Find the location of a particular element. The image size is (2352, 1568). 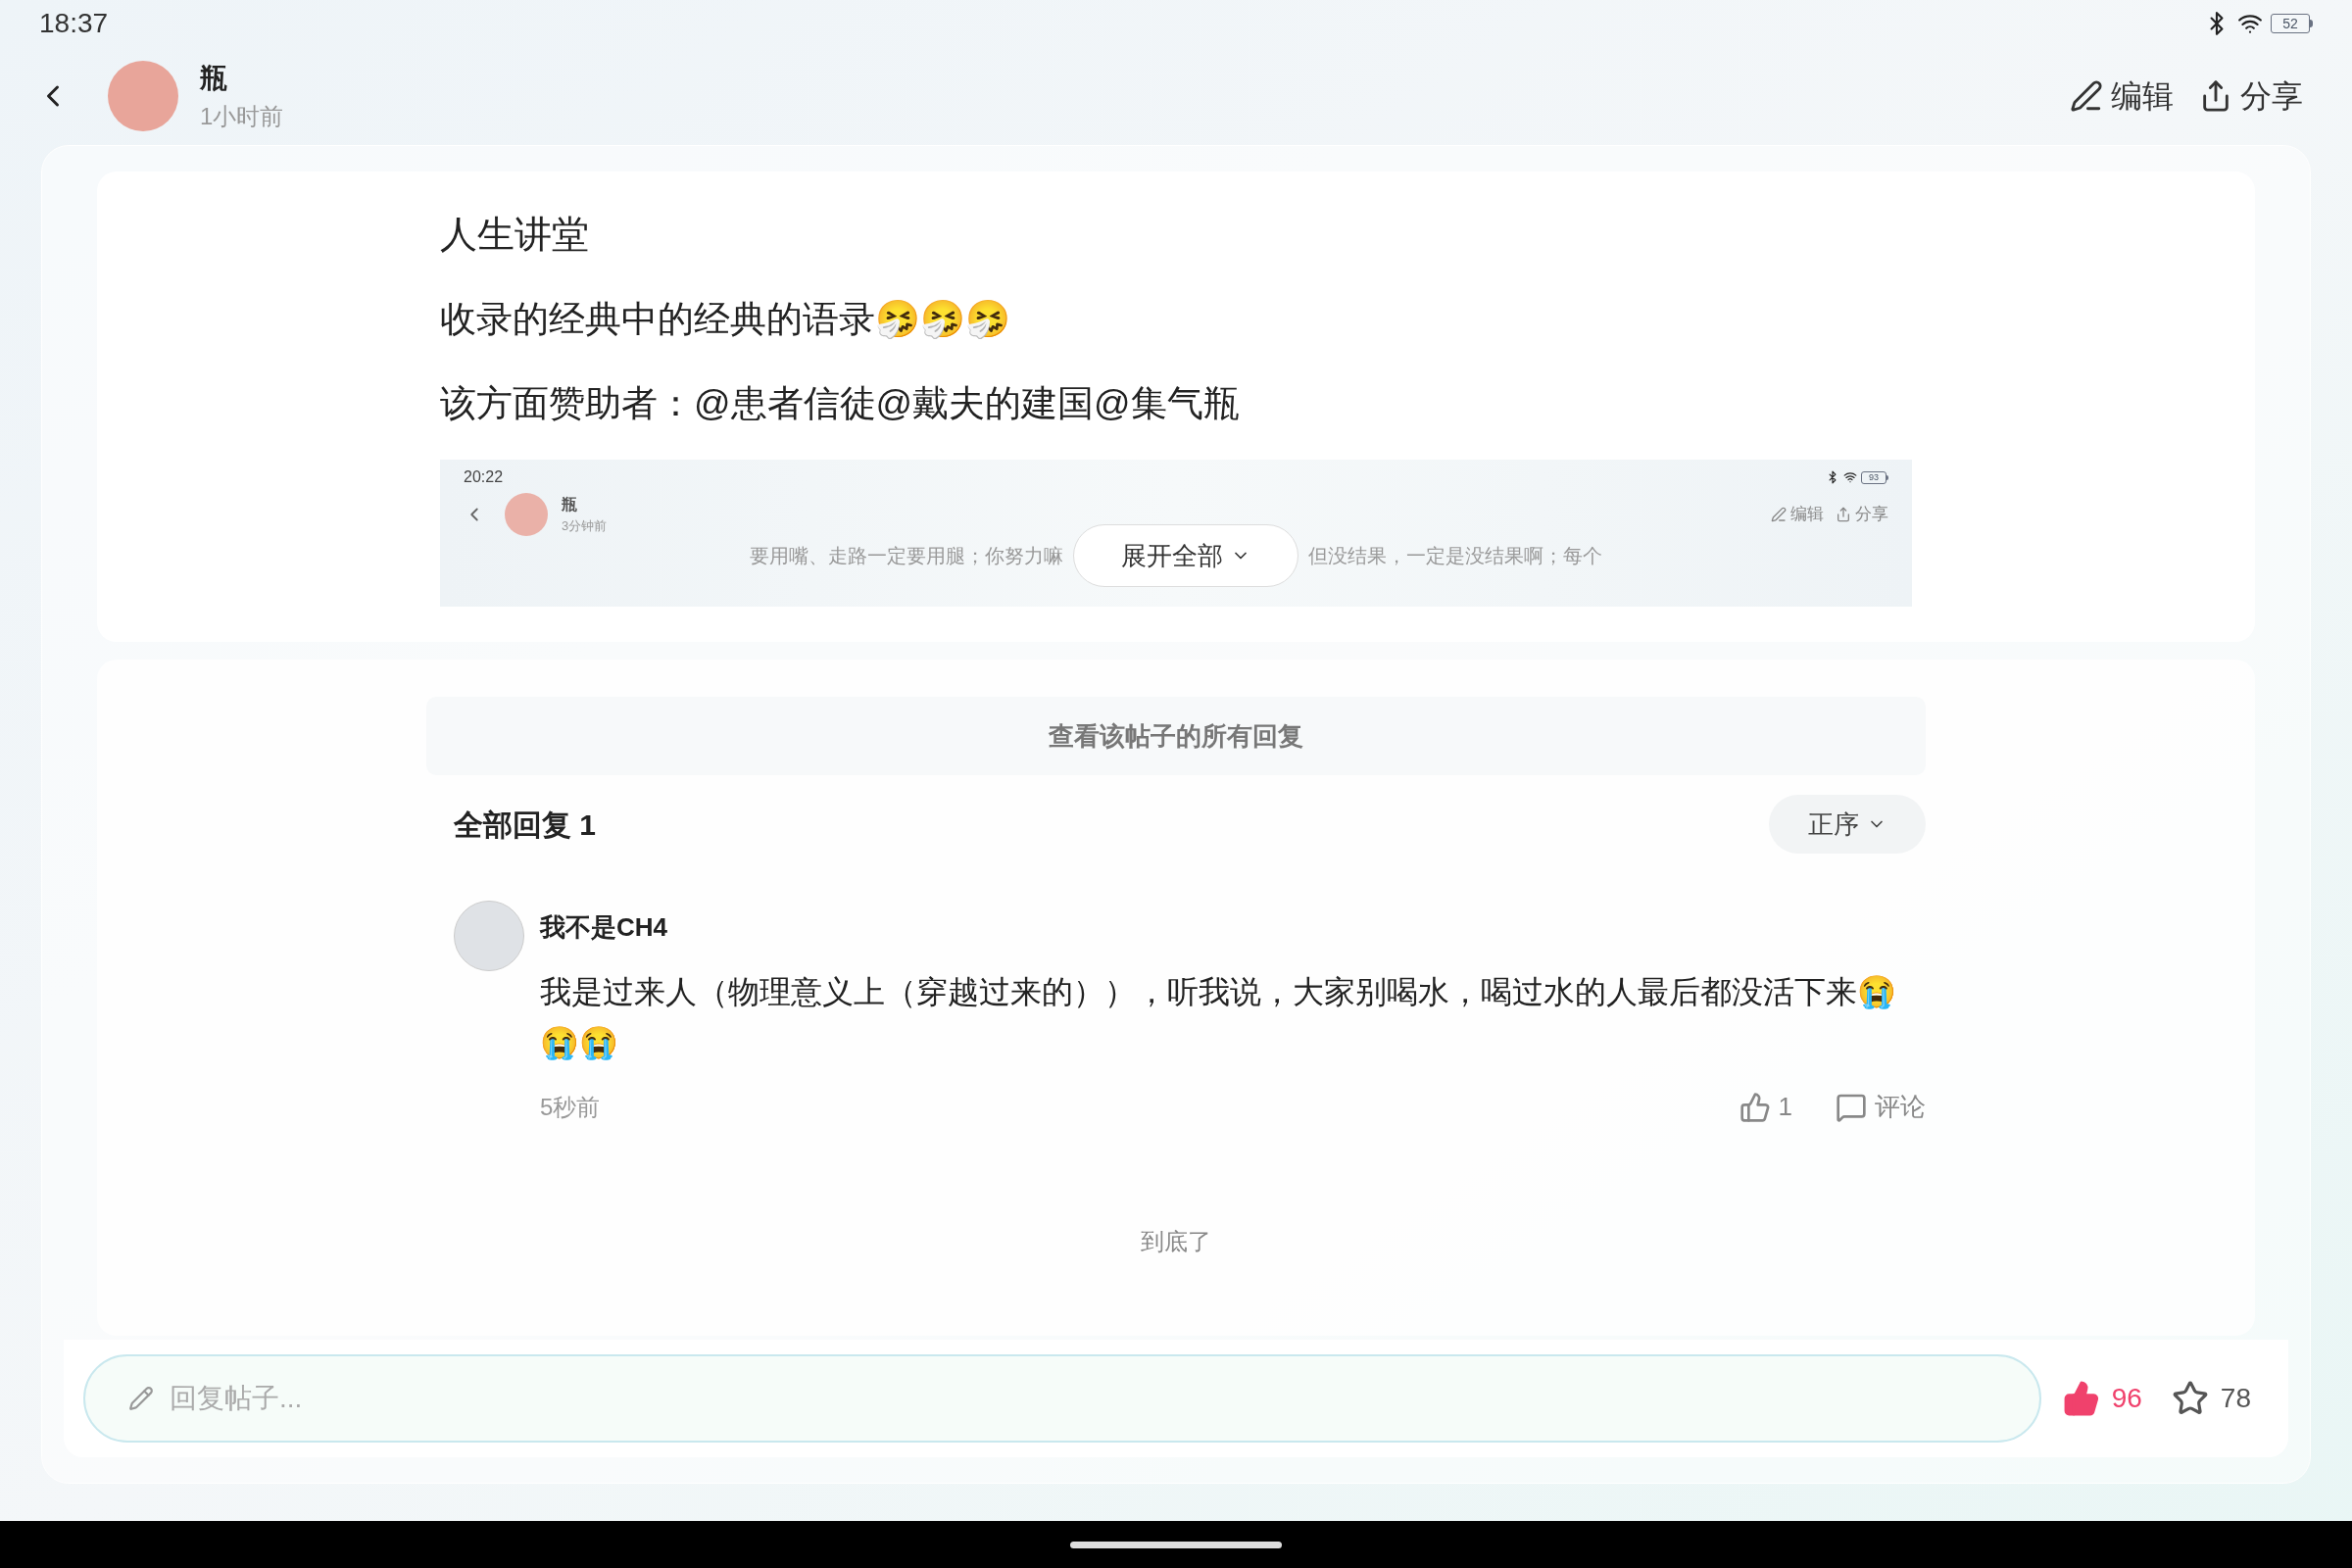

view-all-replies-button: 查看该帖子的所有回复 is located at coordinates (1176, 736).